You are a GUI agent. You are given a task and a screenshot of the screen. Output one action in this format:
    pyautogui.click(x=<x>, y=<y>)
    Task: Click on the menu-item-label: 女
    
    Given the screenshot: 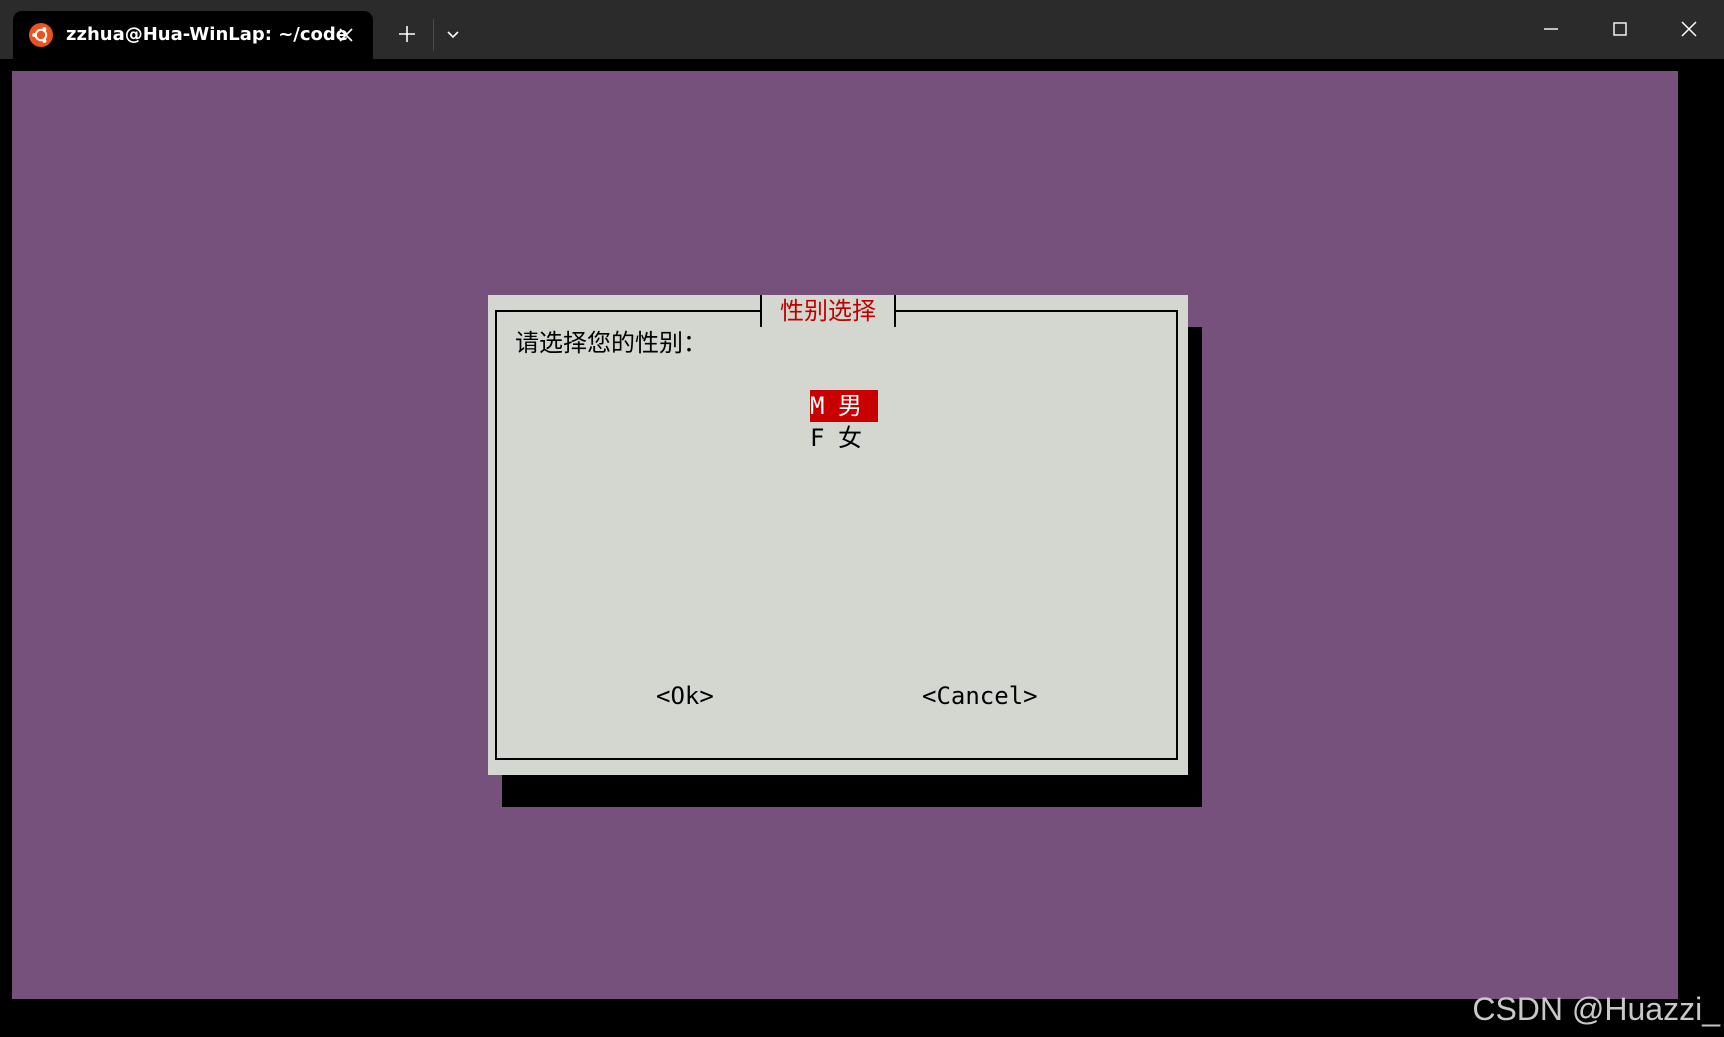 What is the action you would take?
    pyautogui.click(x=850, y=438)
    